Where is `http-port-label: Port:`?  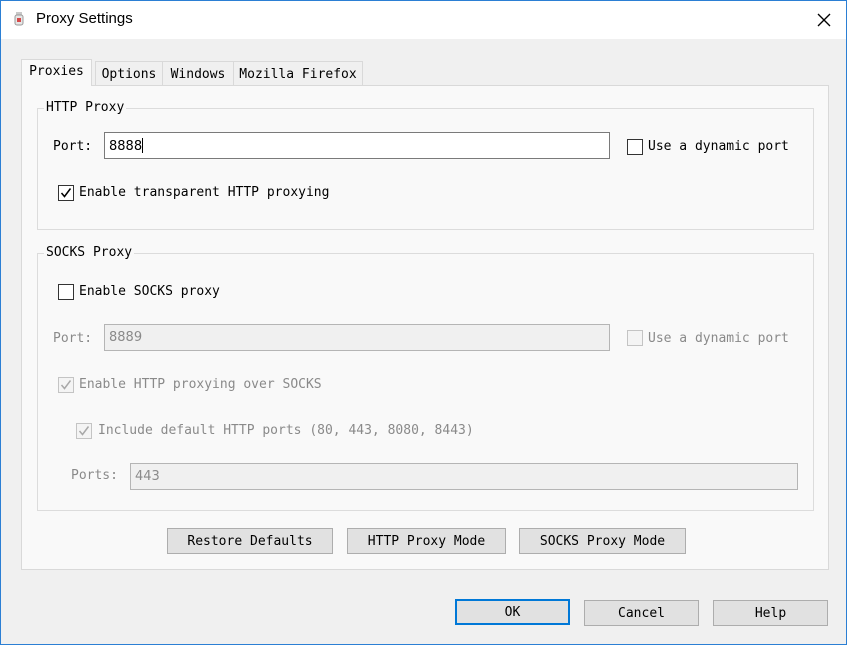
http-port-label: Port: is located at coordinates (73, 146).